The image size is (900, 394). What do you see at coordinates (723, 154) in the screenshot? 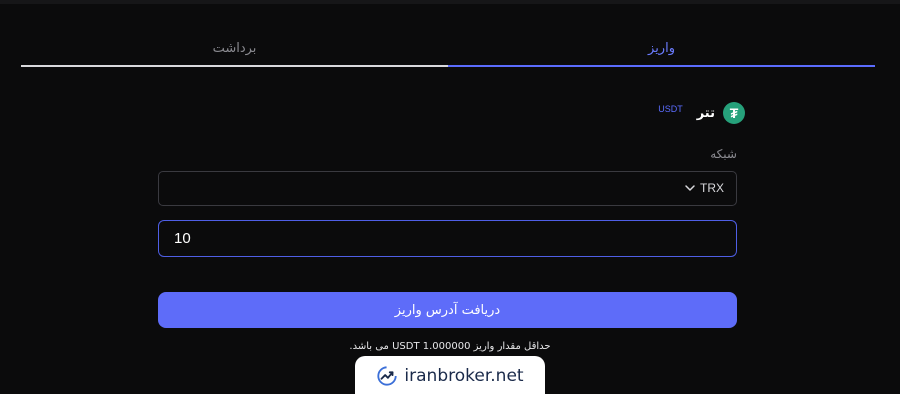
I see `network-label: شبکه` at bounding box center [723, 154].